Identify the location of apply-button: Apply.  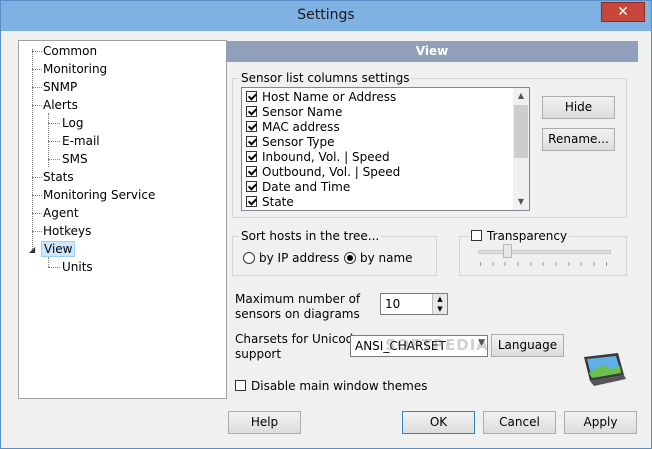
(600, 422).